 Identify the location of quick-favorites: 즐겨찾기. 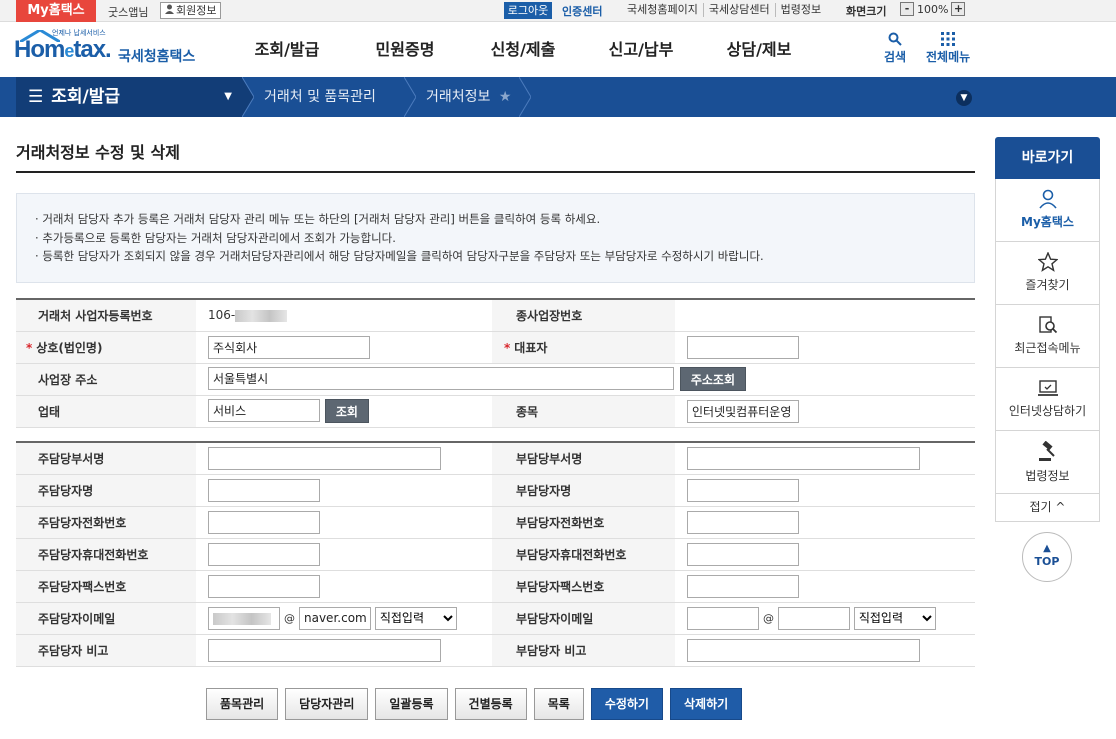
(1047, 273).